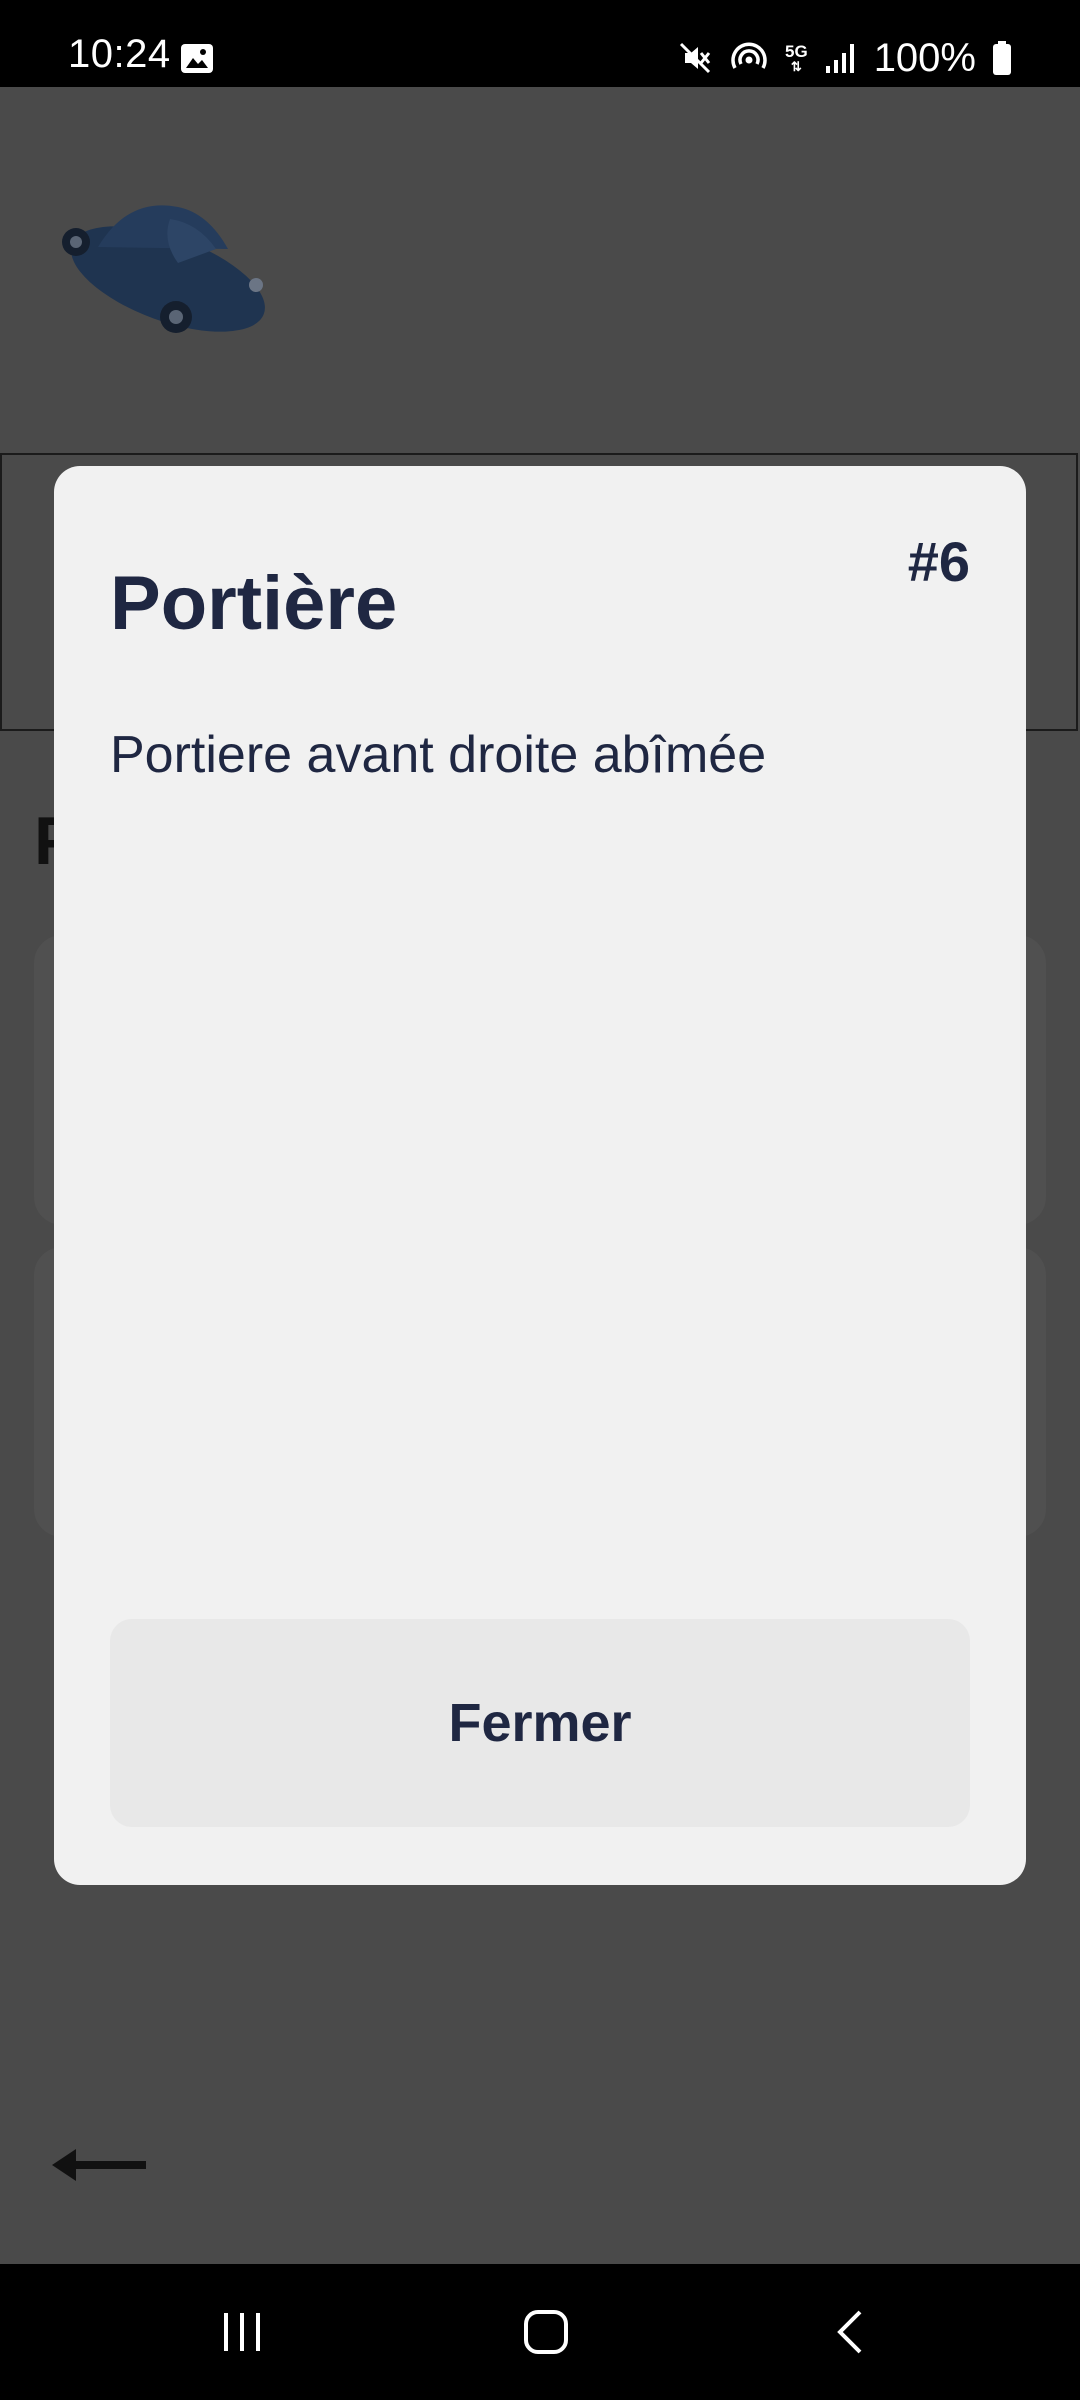  What do you see at coordinates (695, 58) in the screenshot?
I see `mute-icon` at bounding box center [695, 58].